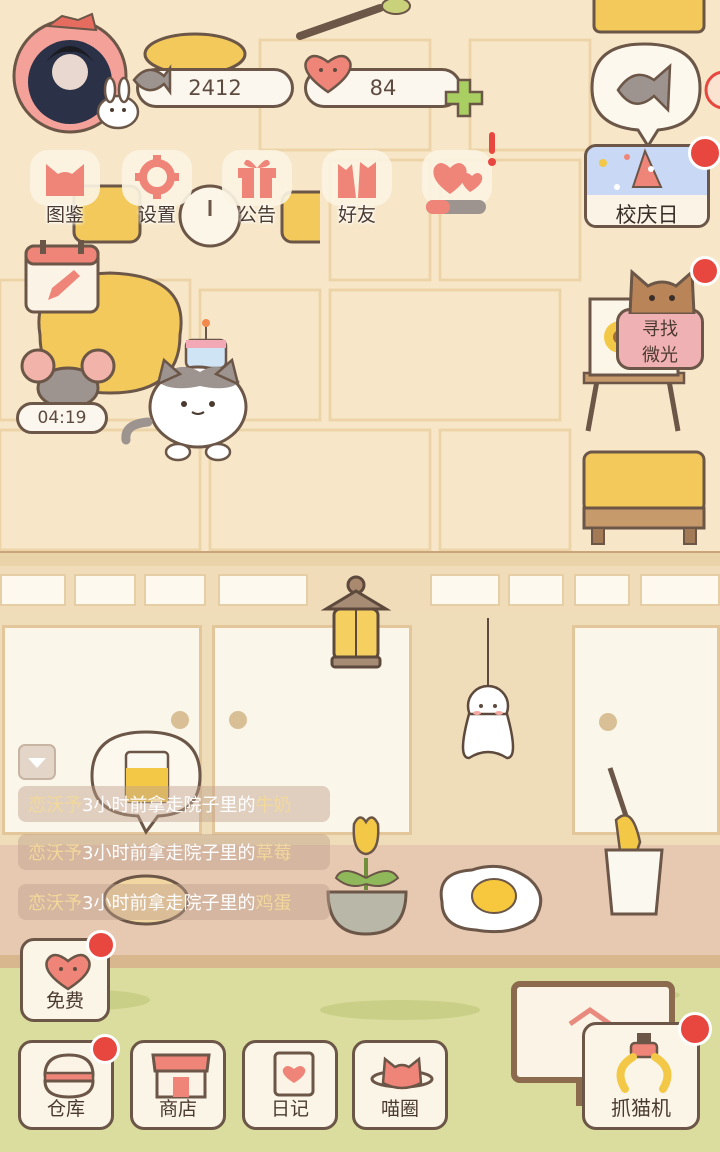 This screenshot has width=720, height=1152. Describe the element at coordinates (294, 1074) in the screenshot. I see `diary-icon` at that location.